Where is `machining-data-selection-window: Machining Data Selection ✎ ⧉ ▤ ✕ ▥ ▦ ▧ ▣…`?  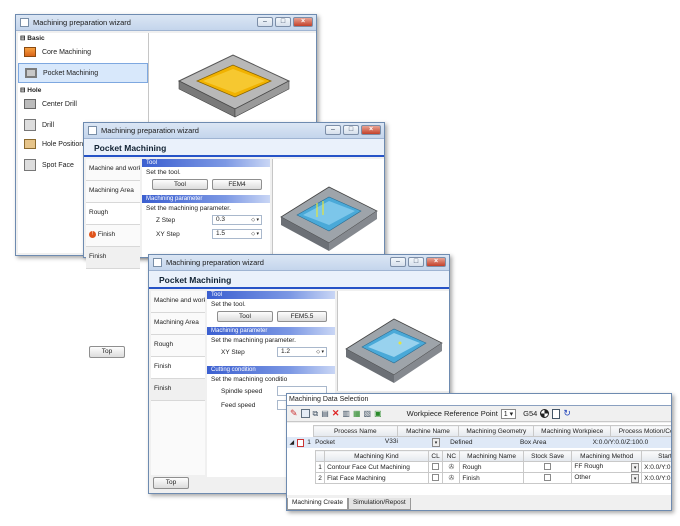 machining-data-selection-window: Machining Data Selection ✎ ⧉ ▤ ✕ ▥ ▦ ▧ ▣… is located at coordinates (479, 452).